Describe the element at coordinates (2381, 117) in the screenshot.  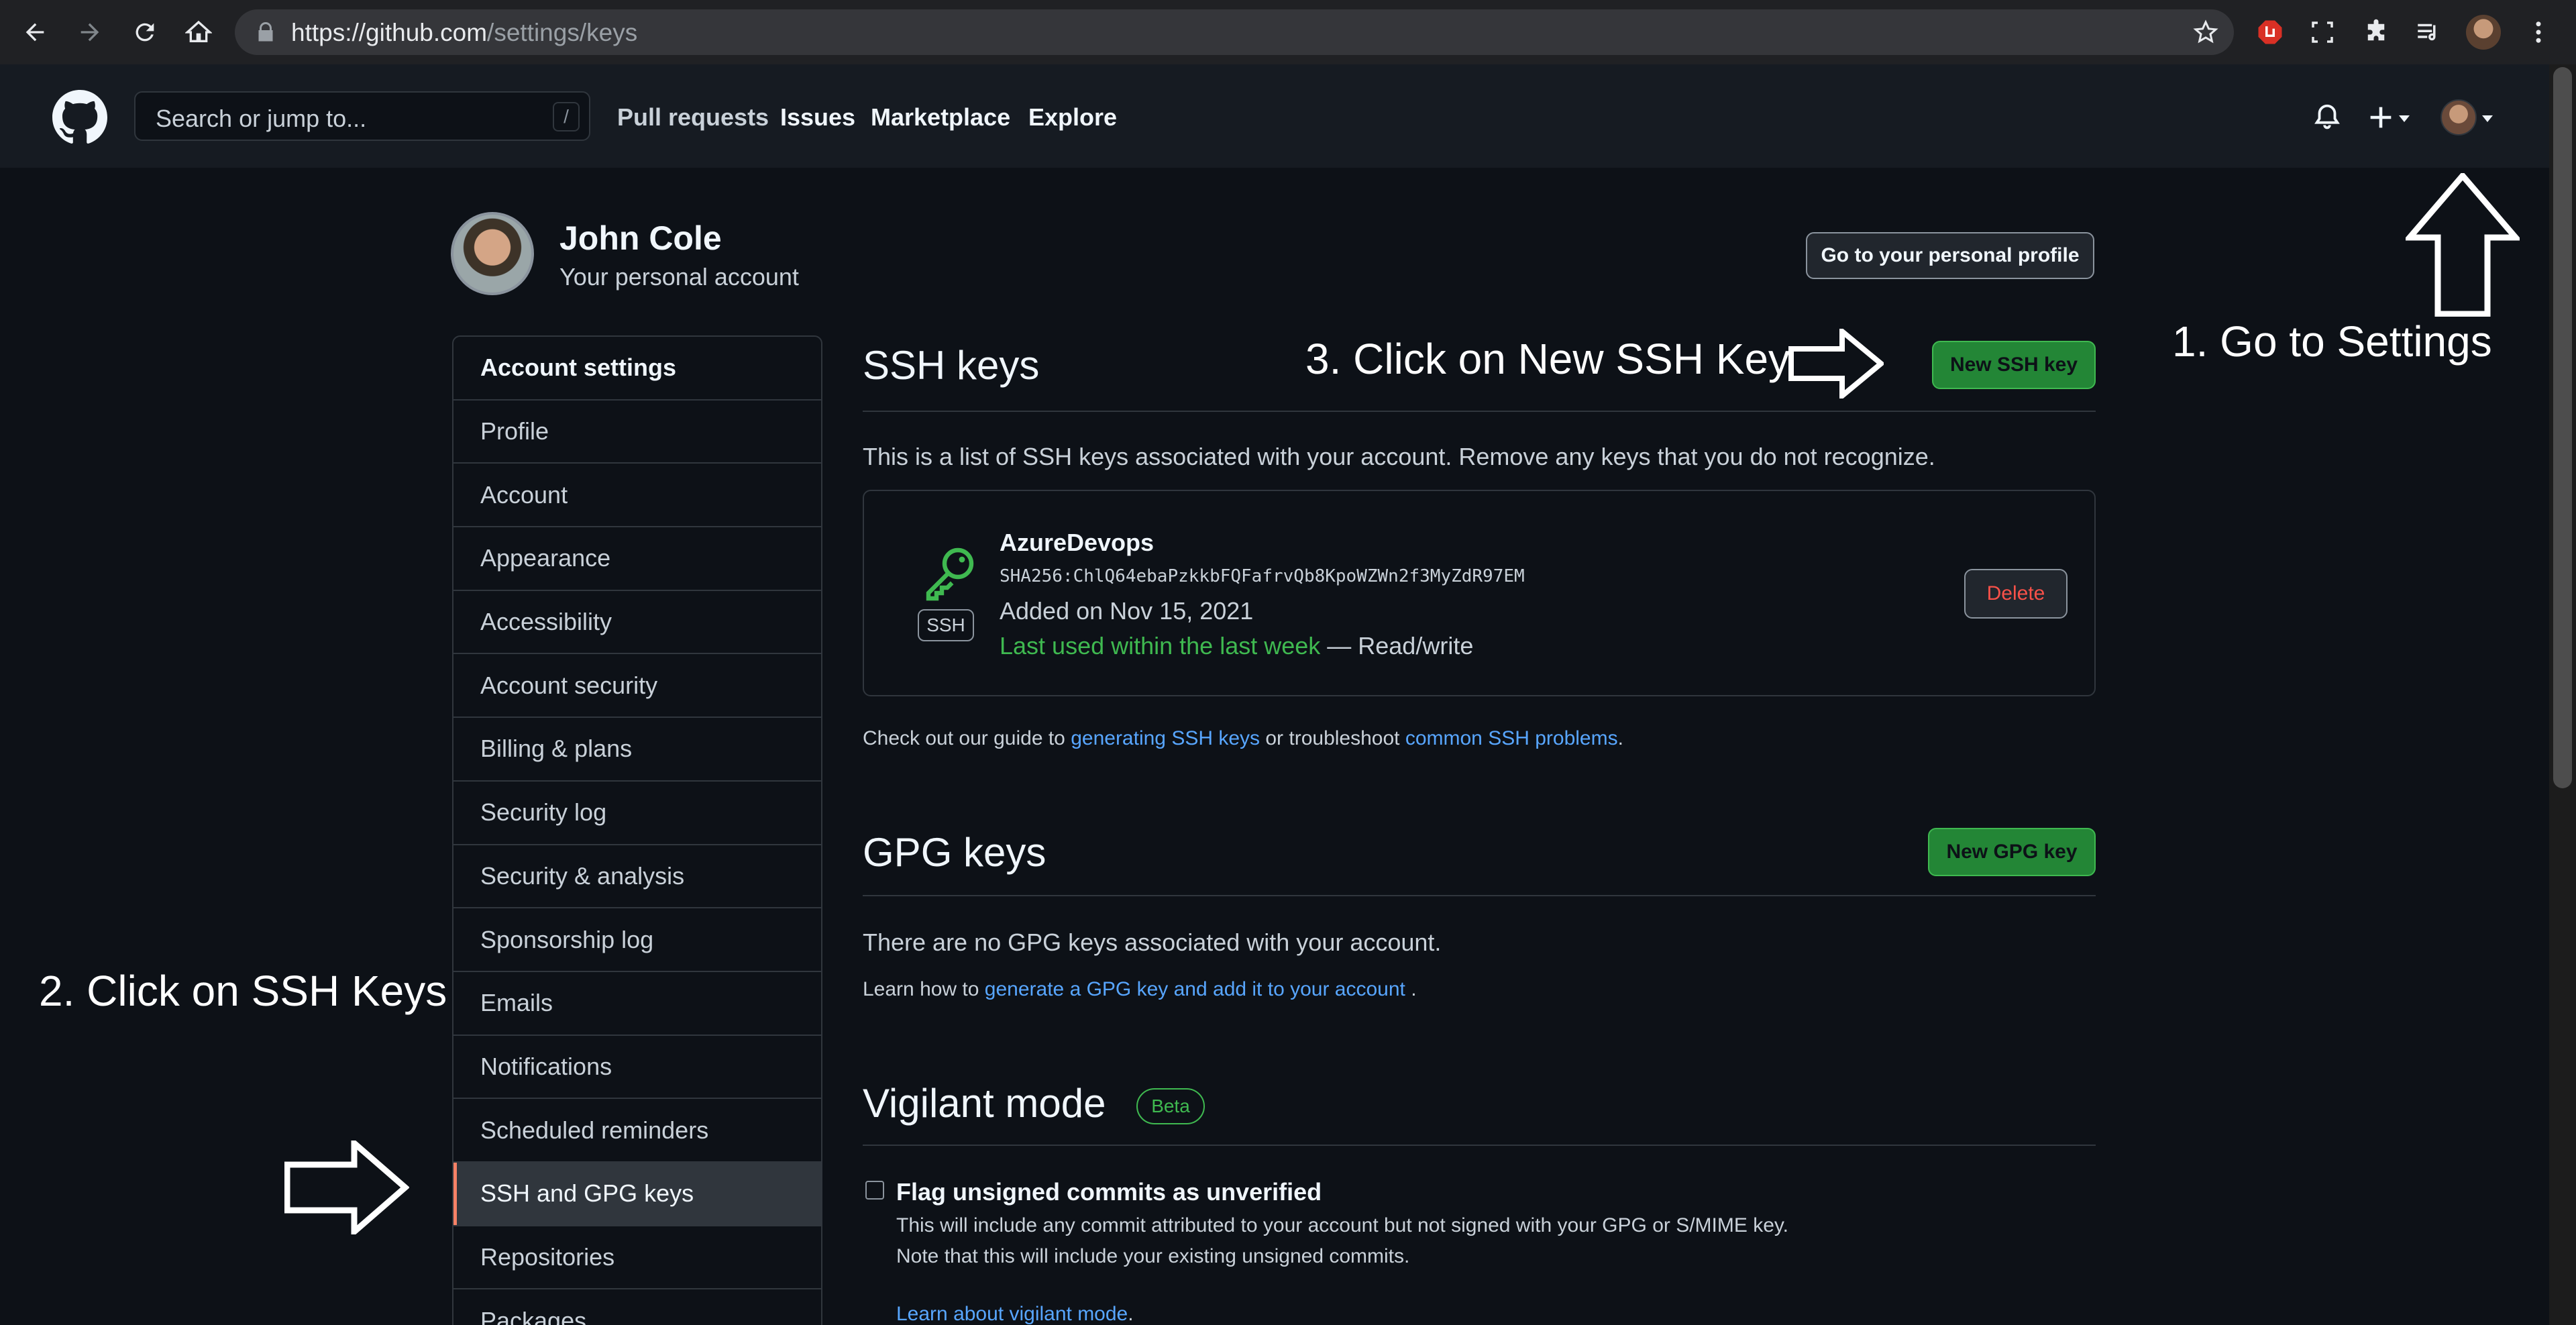
I see `create-new-plus-icon` at that location.